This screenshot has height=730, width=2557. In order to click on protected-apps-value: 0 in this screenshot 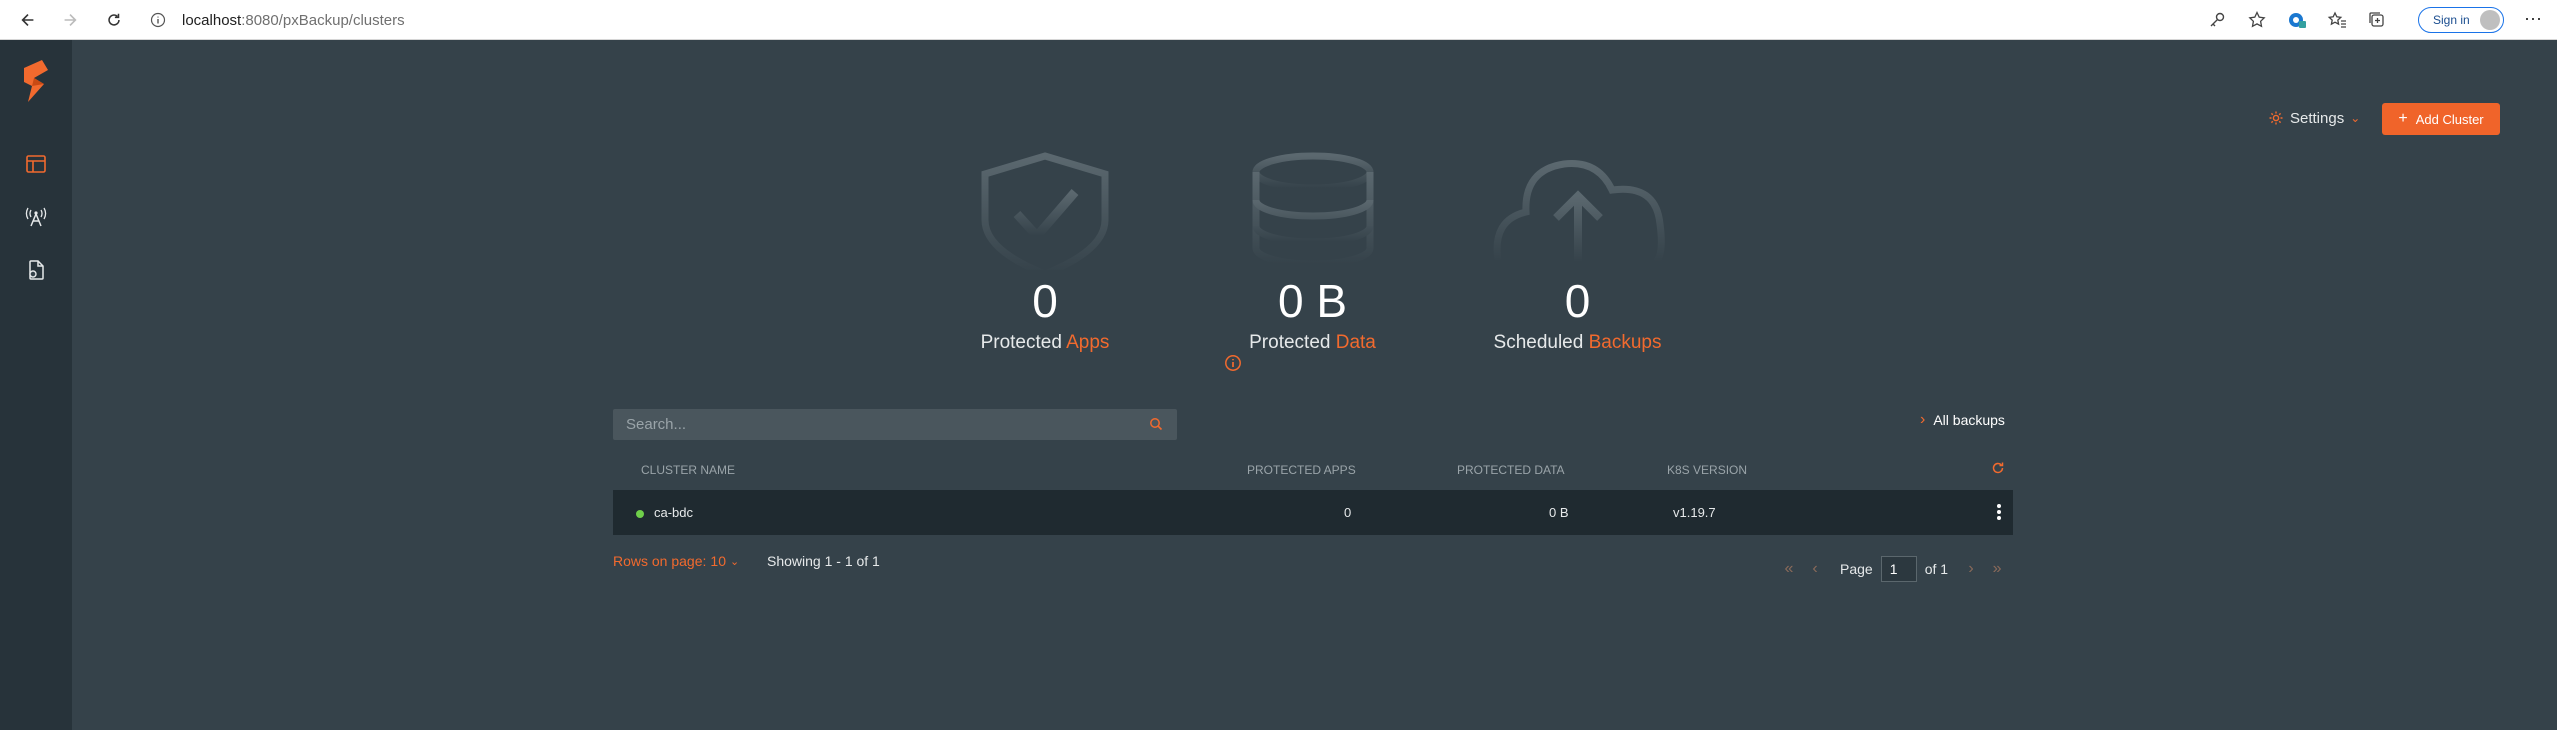, I will do `click(1045, 301)`.